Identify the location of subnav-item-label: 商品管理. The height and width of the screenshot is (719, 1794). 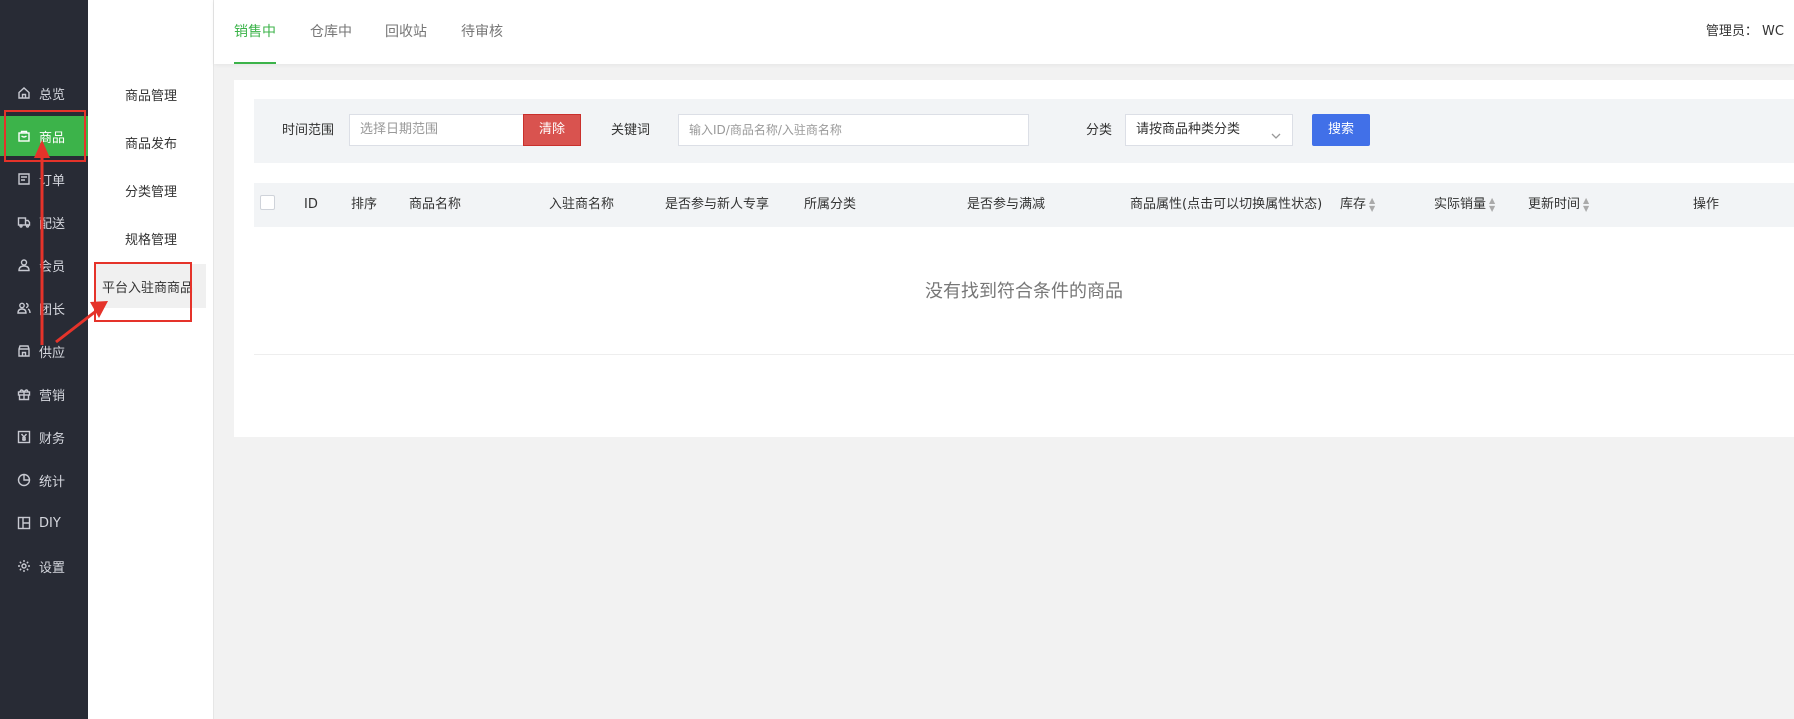
(150, 96).